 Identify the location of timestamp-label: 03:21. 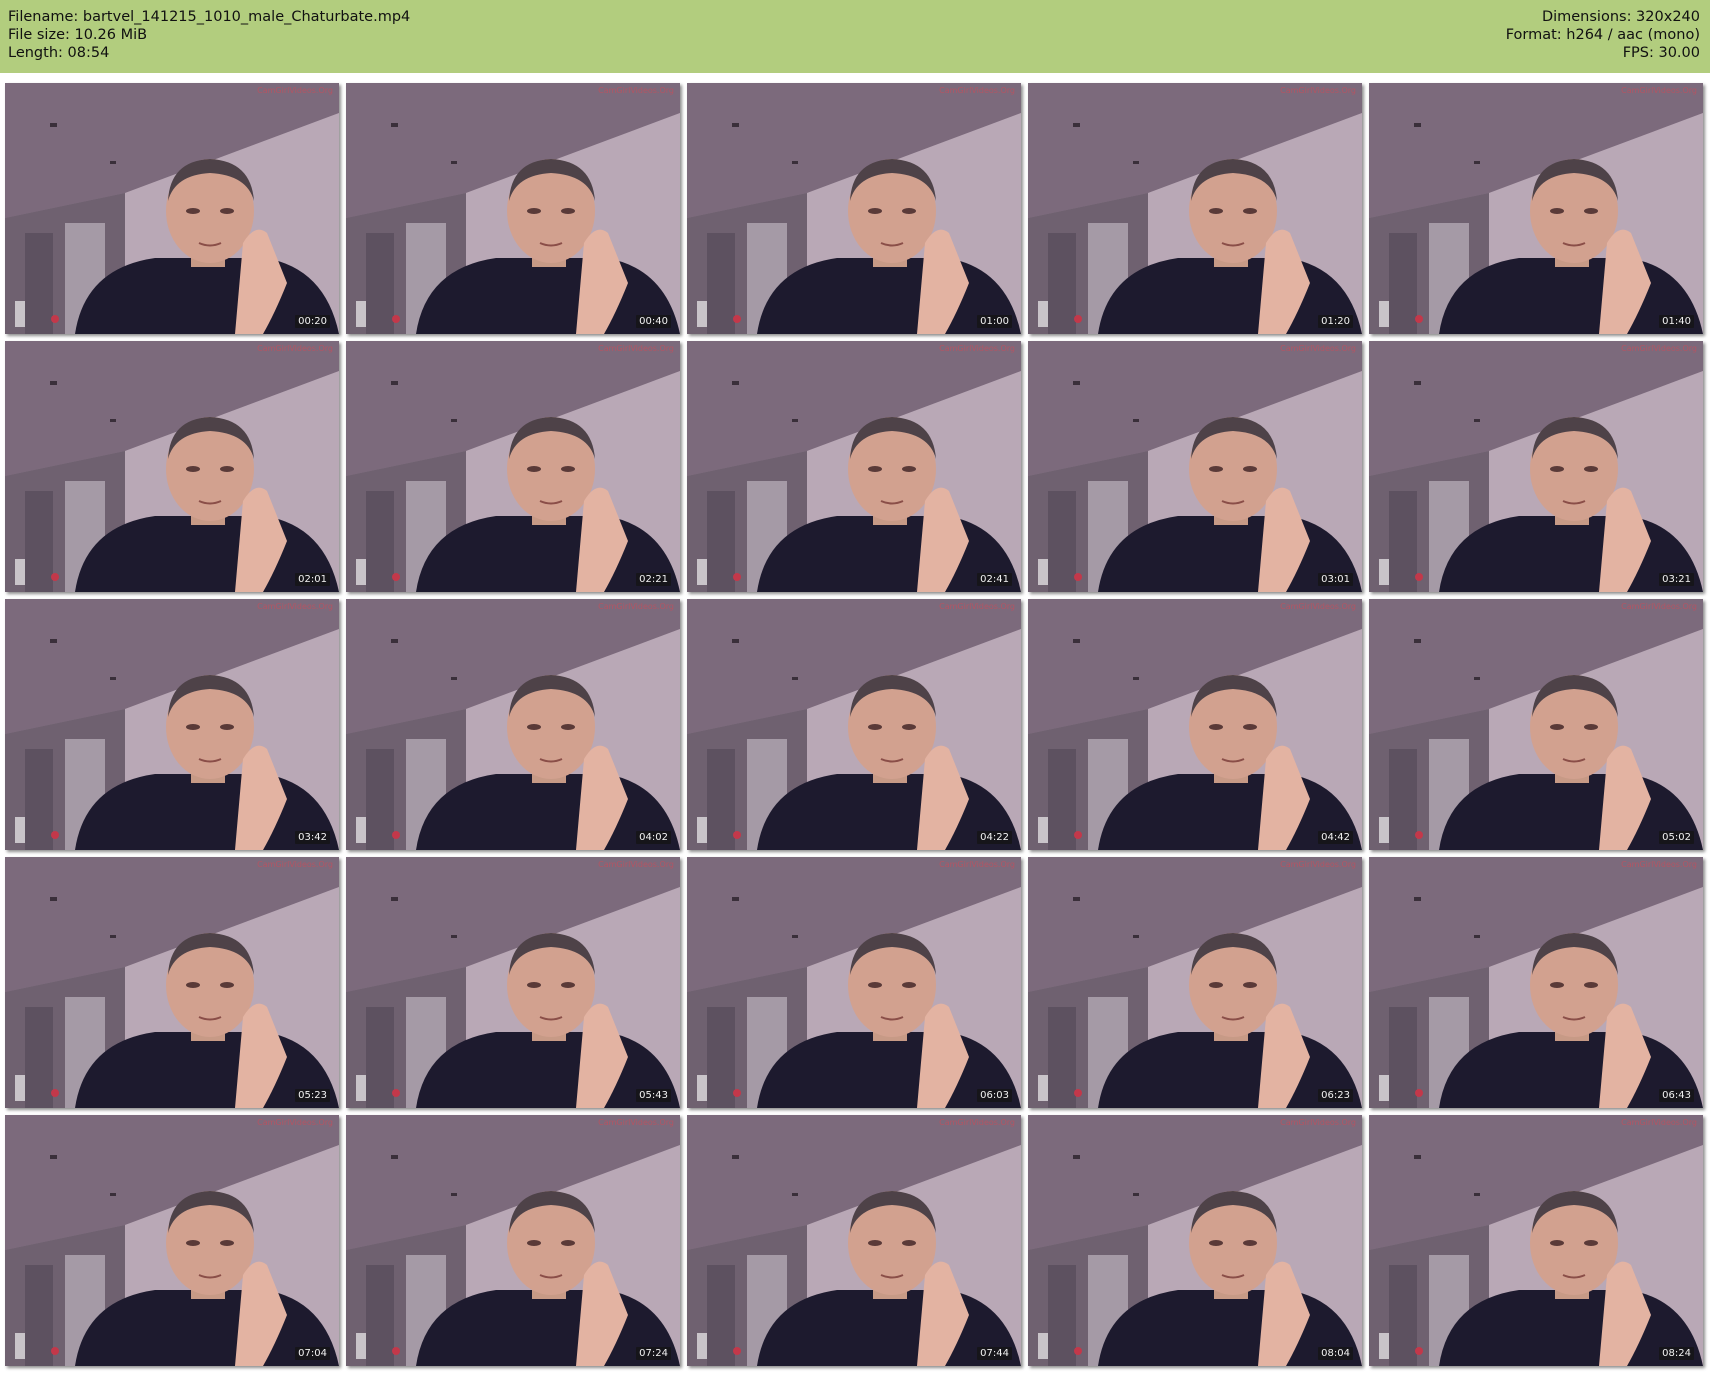
(1676, 579).